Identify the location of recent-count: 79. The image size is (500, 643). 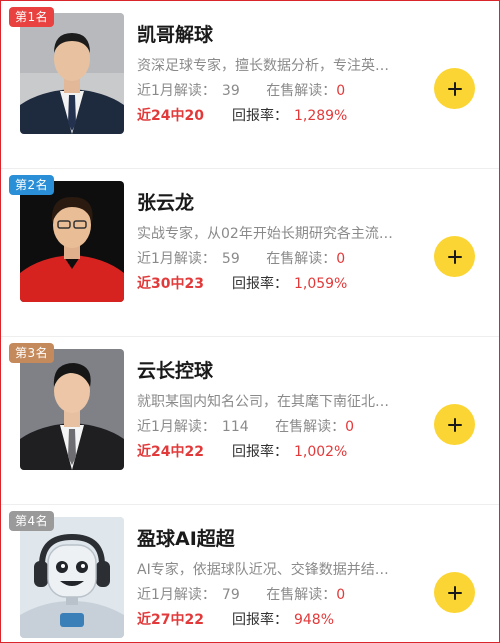
(230, 595).